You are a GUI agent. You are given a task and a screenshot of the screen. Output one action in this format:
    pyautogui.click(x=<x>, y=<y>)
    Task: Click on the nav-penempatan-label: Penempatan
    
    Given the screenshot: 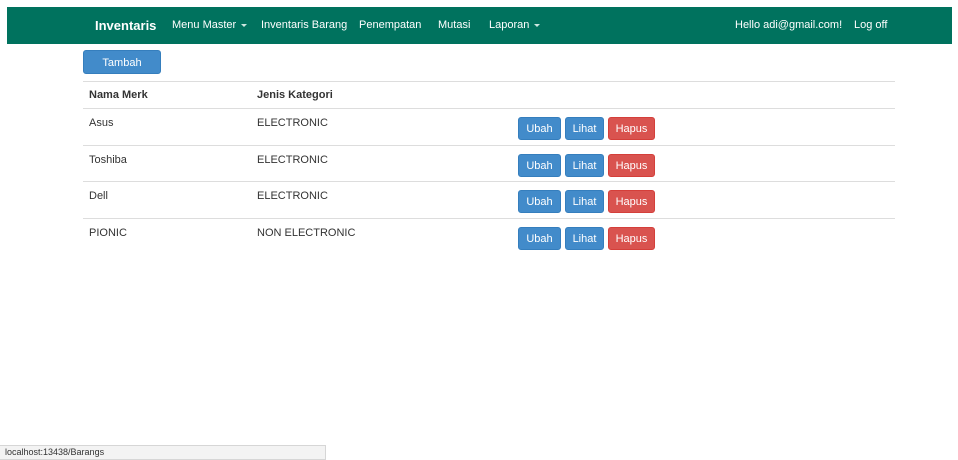 What is the action you would take?
    pyautogui.click(x=390, y=25)
    